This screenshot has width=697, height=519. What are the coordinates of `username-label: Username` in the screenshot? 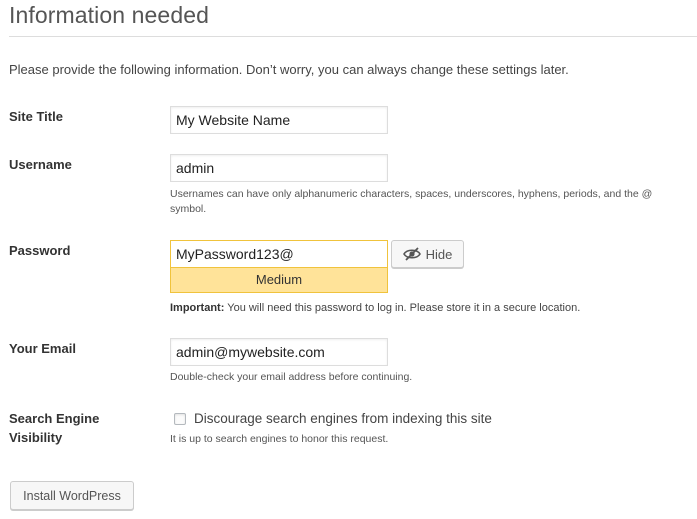 It's located at (40, 164).